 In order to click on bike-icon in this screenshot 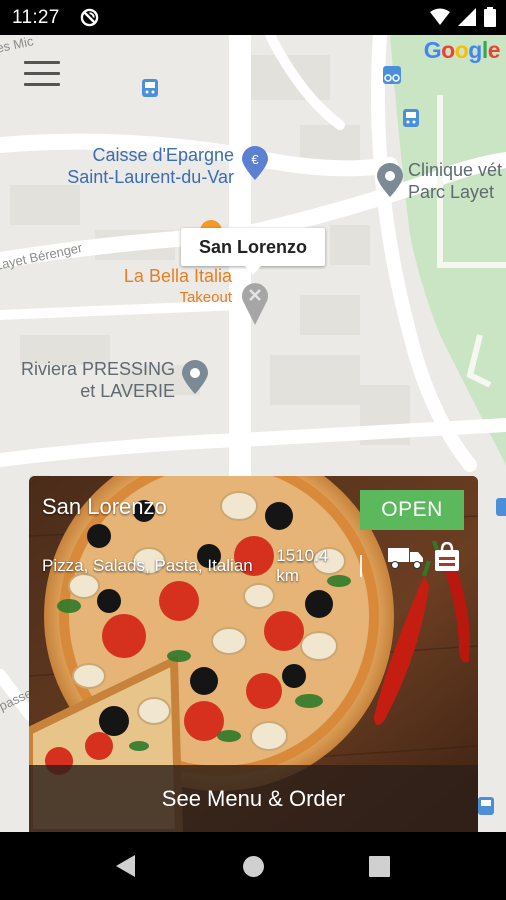, I will do `click(392, 75)`.